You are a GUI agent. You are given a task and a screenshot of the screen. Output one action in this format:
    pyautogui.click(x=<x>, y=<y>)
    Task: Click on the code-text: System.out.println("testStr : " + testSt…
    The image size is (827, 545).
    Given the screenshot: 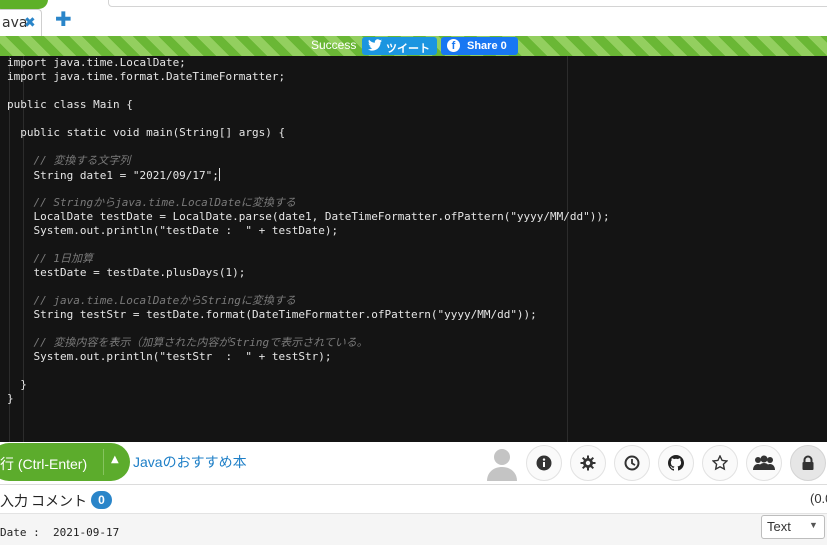 What is the action you would take?
    pyautogui.click(x=169, y=356)
    